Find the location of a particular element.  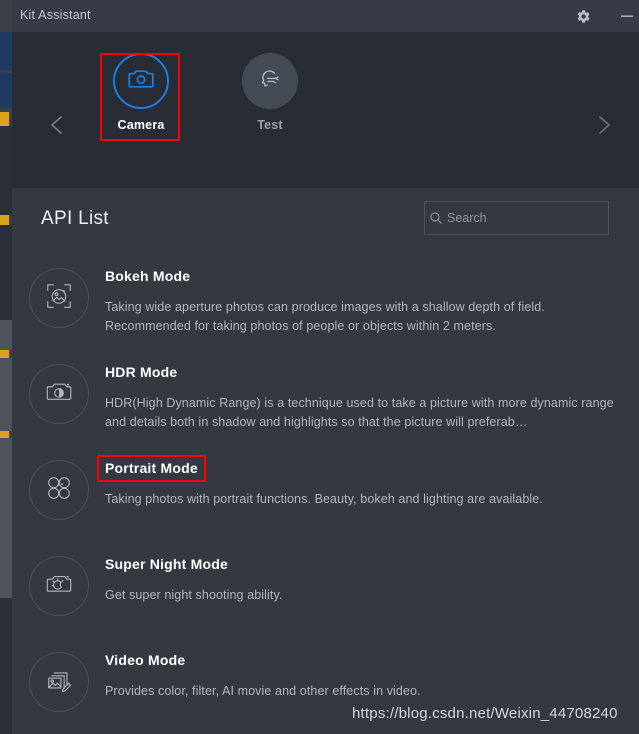

search-input is located at coordinates (527, 218).